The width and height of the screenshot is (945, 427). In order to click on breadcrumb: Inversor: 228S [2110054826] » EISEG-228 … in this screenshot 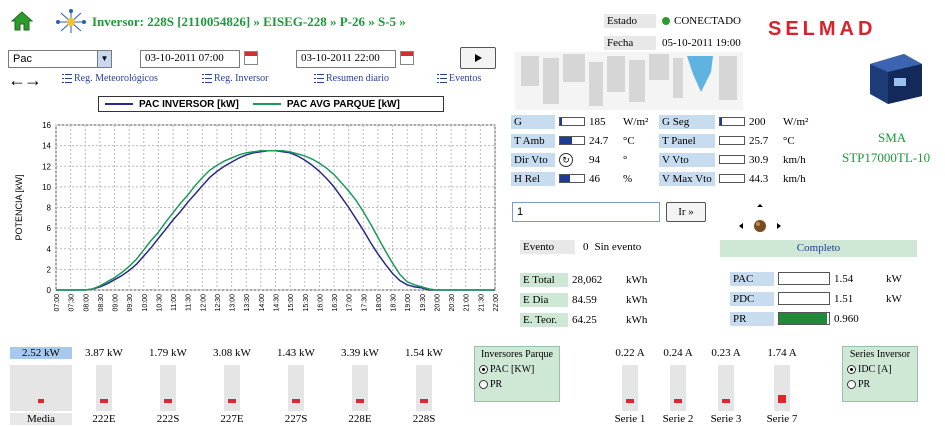, I will do `click(249, 22)`.